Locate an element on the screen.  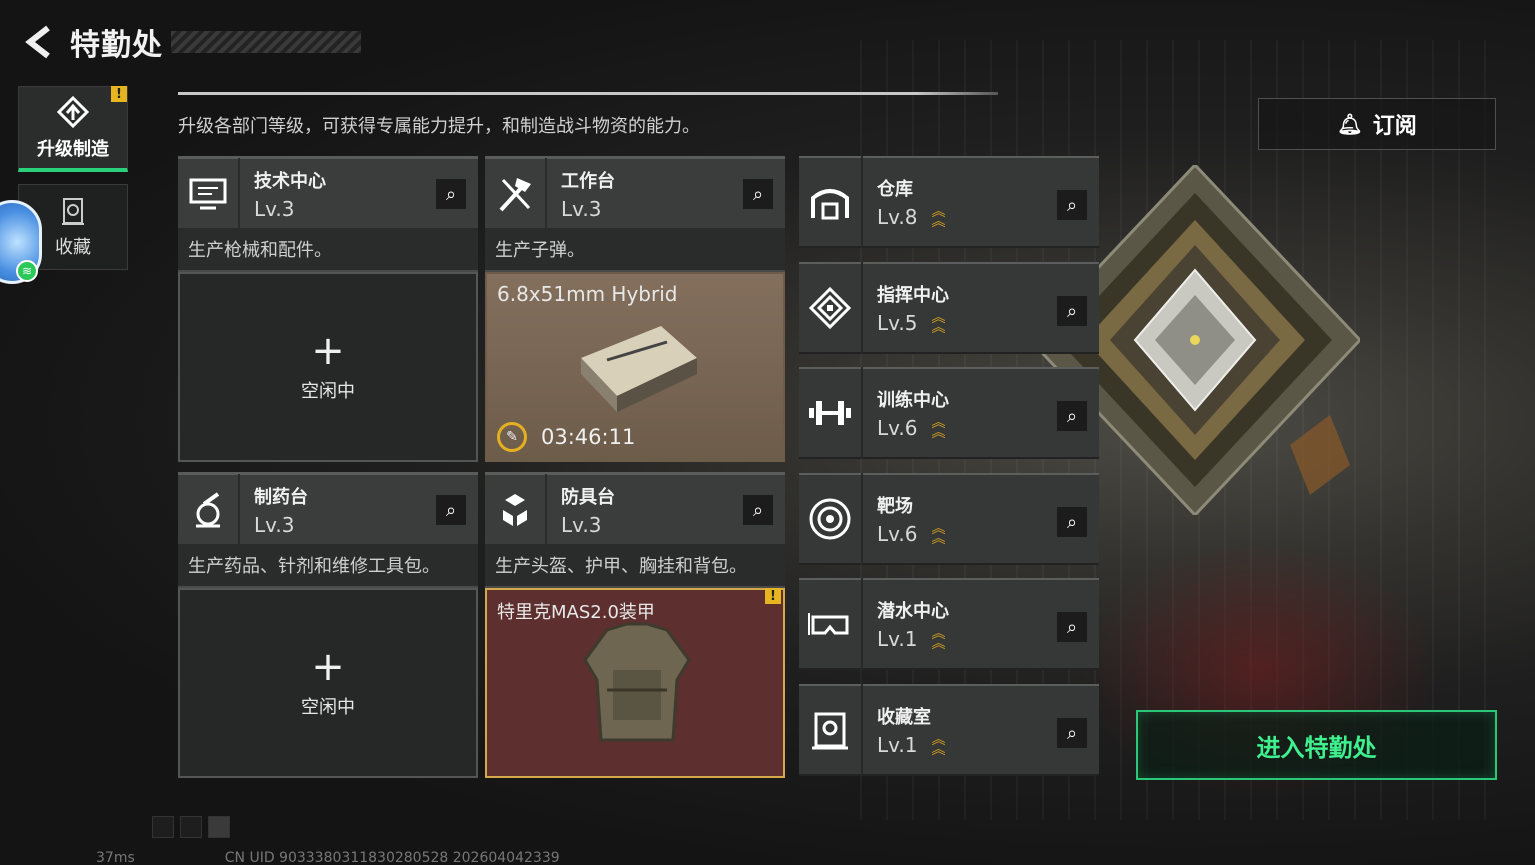
station-card-armor-bench: 防具台 Lv.3 ⌕ 生产头盔、护甲、胸挂和背包。 特里克MAS2.0装甲 ! is located at coordinates (635, 625).